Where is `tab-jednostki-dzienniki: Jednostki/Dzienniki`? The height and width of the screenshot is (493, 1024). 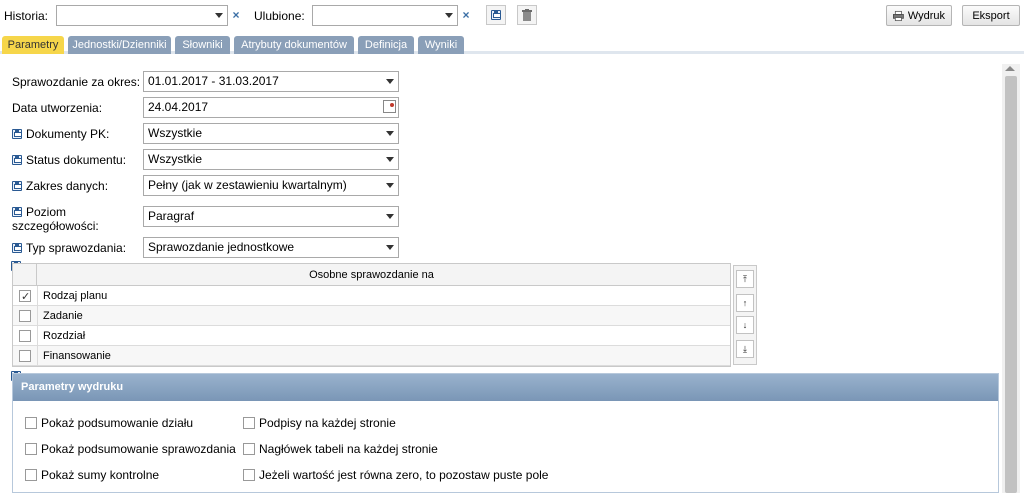
tab-jednostki-dzienniki: Jednostki/Dzienniki is located at coordinates (119, 45).